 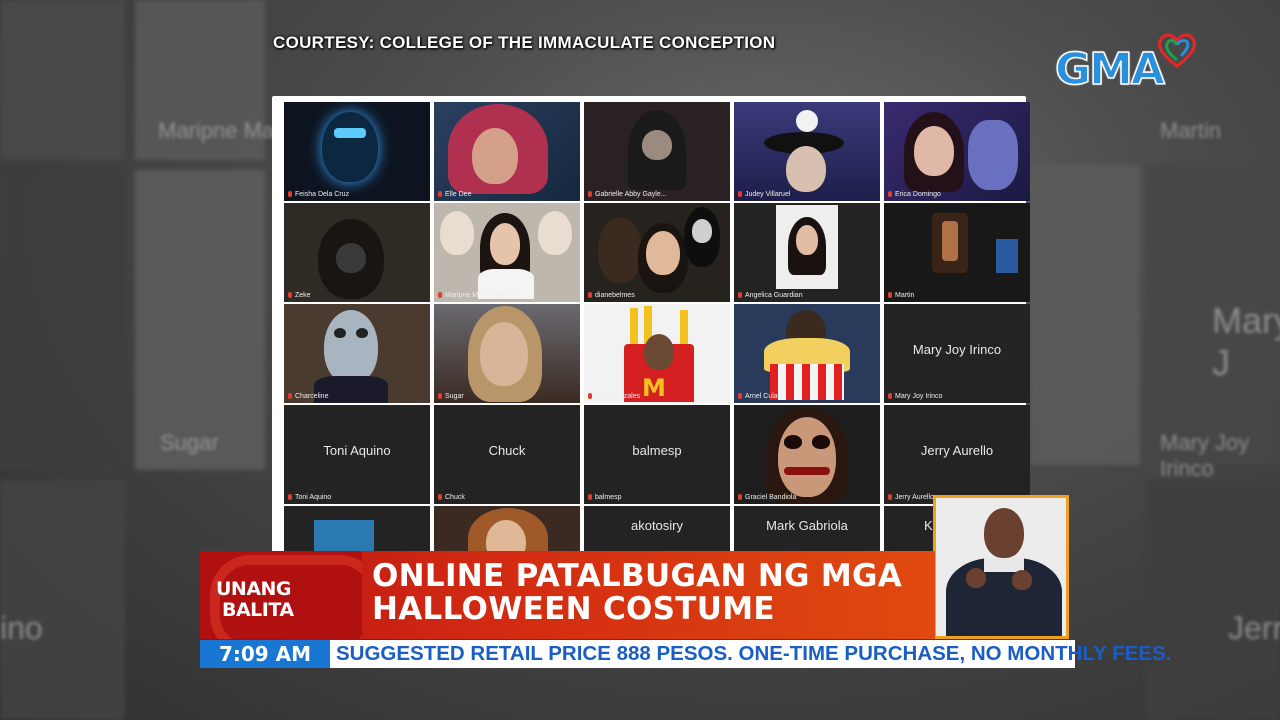 I want to click on participant-tile: Elle Dee, so click(x=507, y=151).